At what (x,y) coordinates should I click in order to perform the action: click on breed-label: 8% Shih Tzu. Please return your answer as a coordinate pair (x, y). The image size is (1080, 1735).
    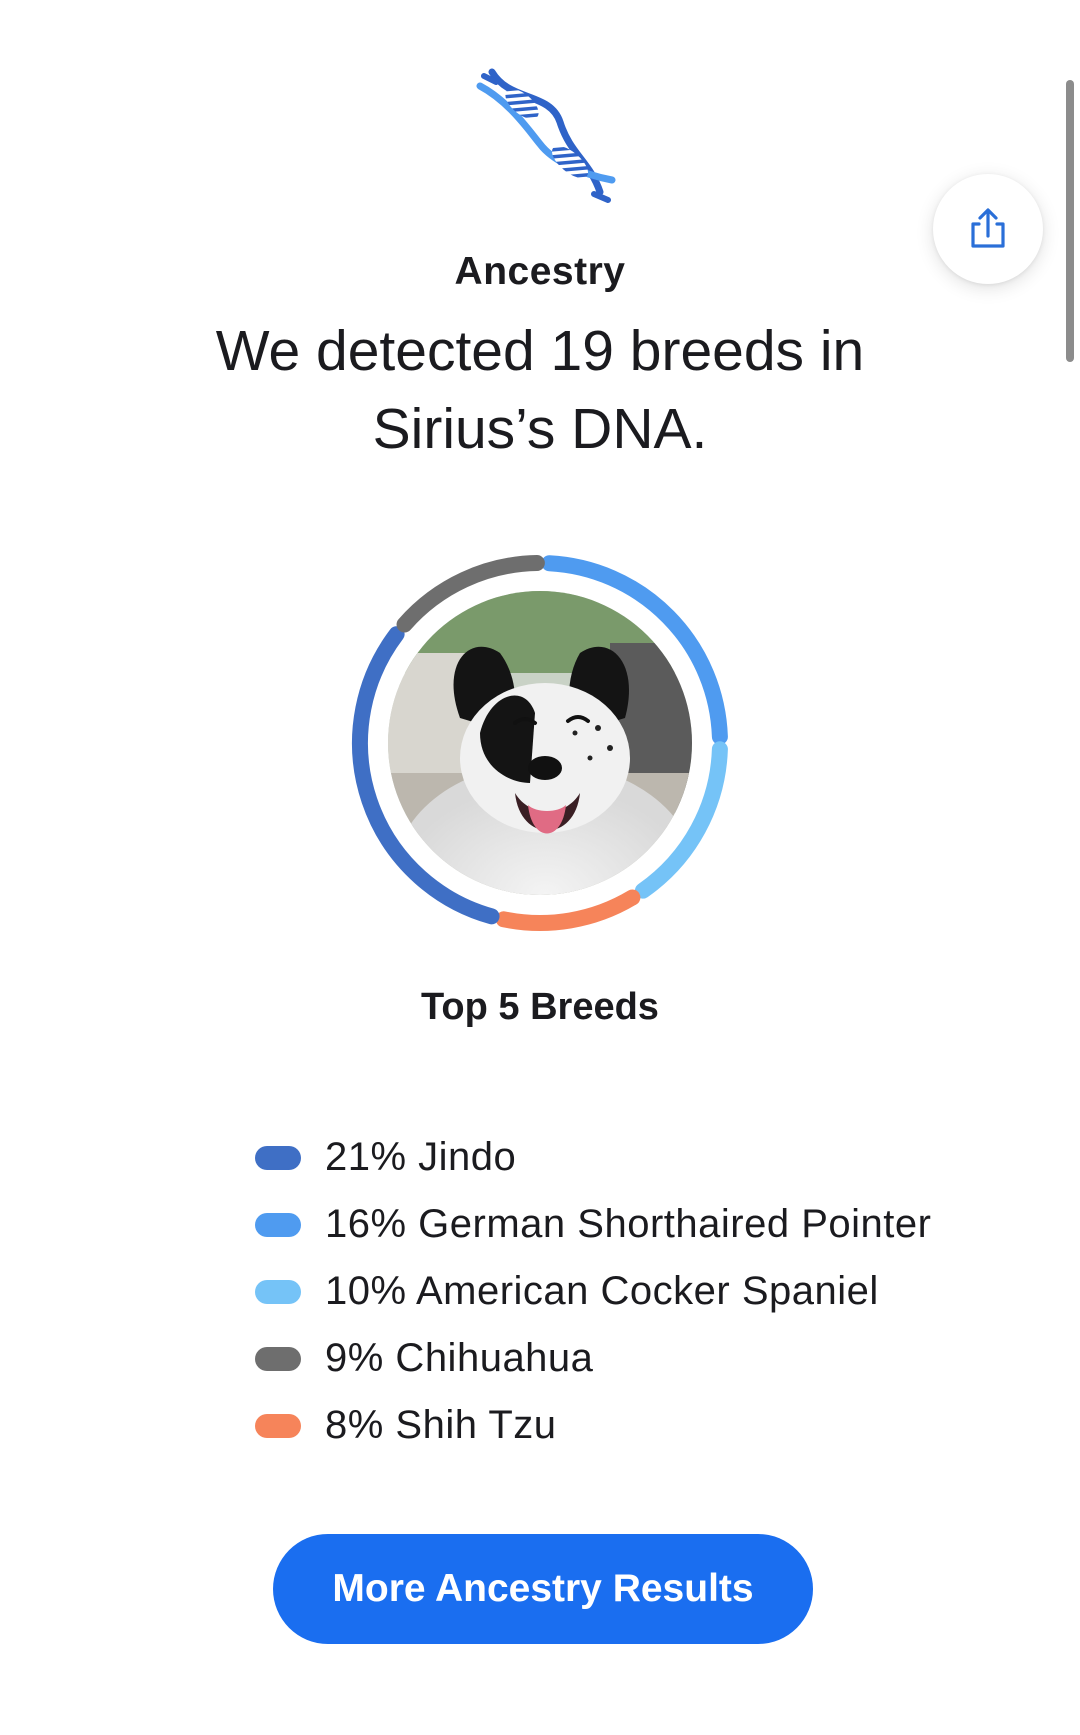
    Looking at the image, I should click on (441, 1425).